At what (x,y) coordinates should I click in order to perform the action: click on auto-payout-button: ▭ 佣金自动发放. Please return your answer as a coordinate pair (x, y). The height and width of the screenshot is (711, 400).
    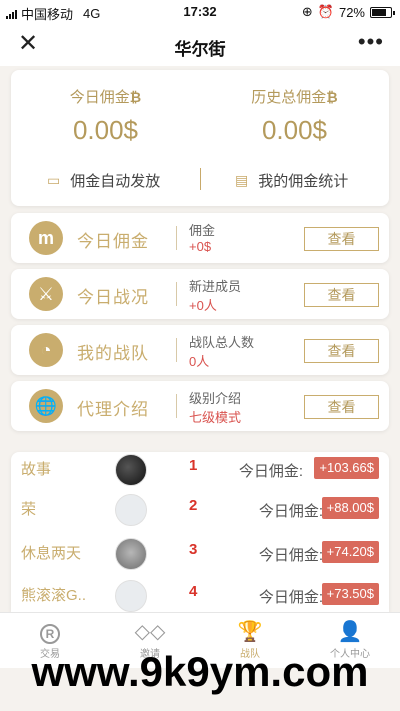
    Looking at the image, I should click on (103, 180).